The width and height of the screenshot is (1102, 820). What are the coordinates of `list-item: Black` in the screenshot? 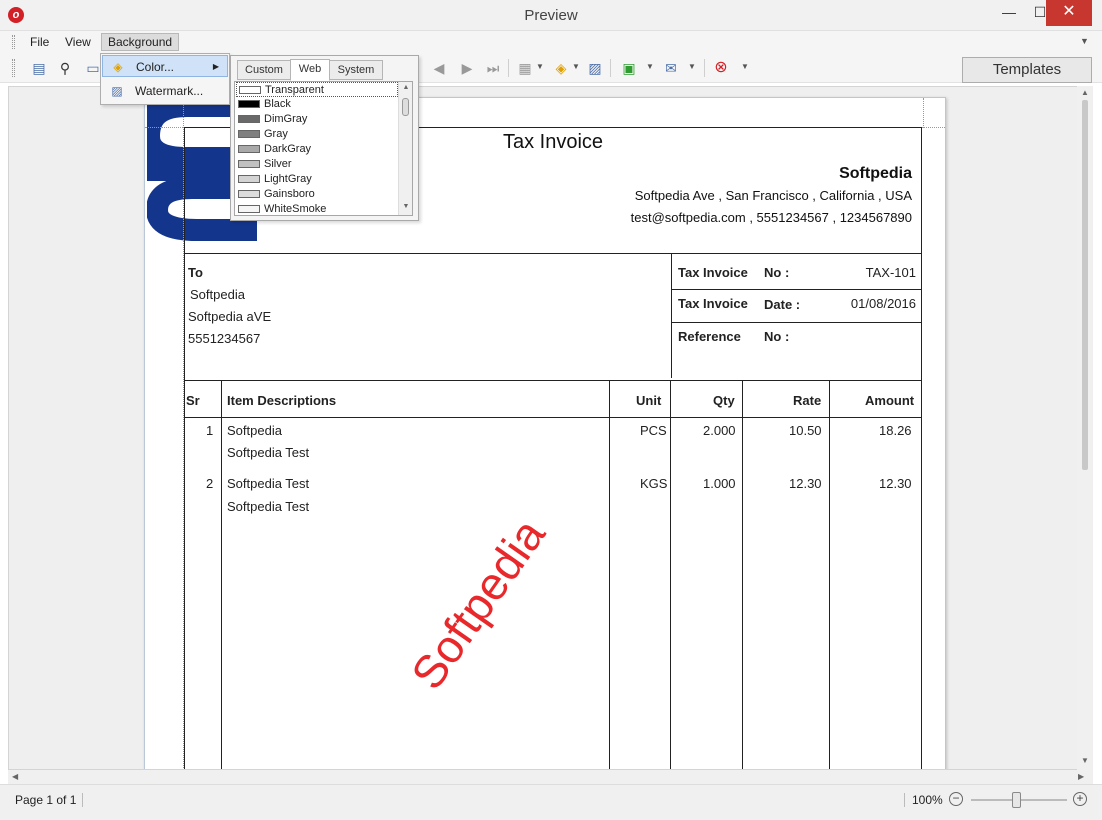 It's located at (317, 104).